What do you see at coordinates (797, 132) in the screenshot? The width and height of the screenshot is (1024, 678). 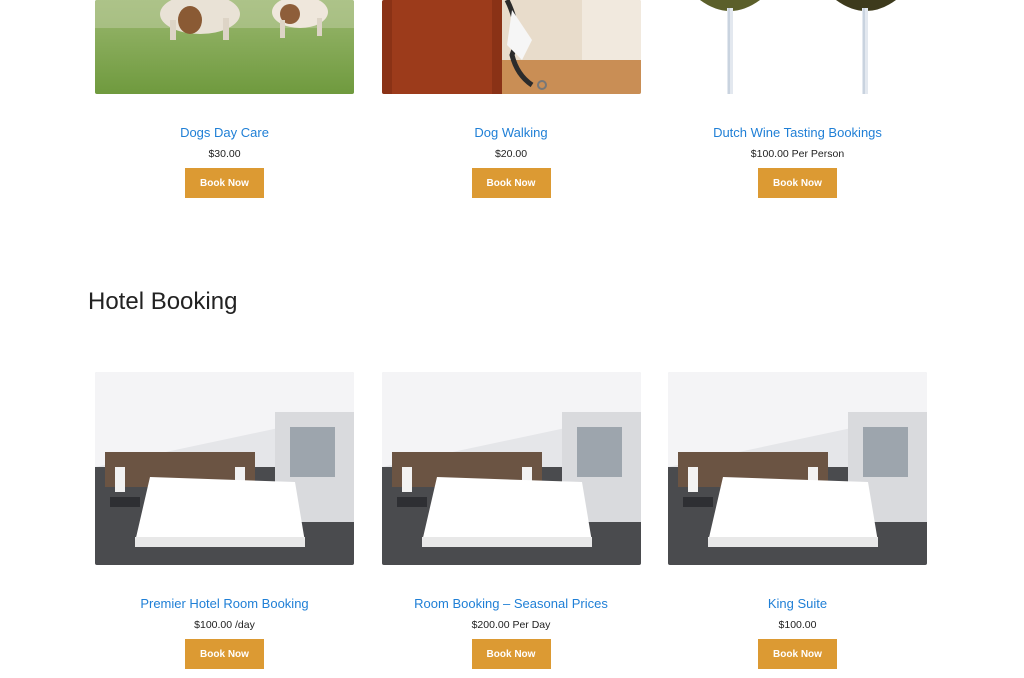 I see `product-title: Dutch Wine Tasting Bookings` at bounding box center [797, 132].